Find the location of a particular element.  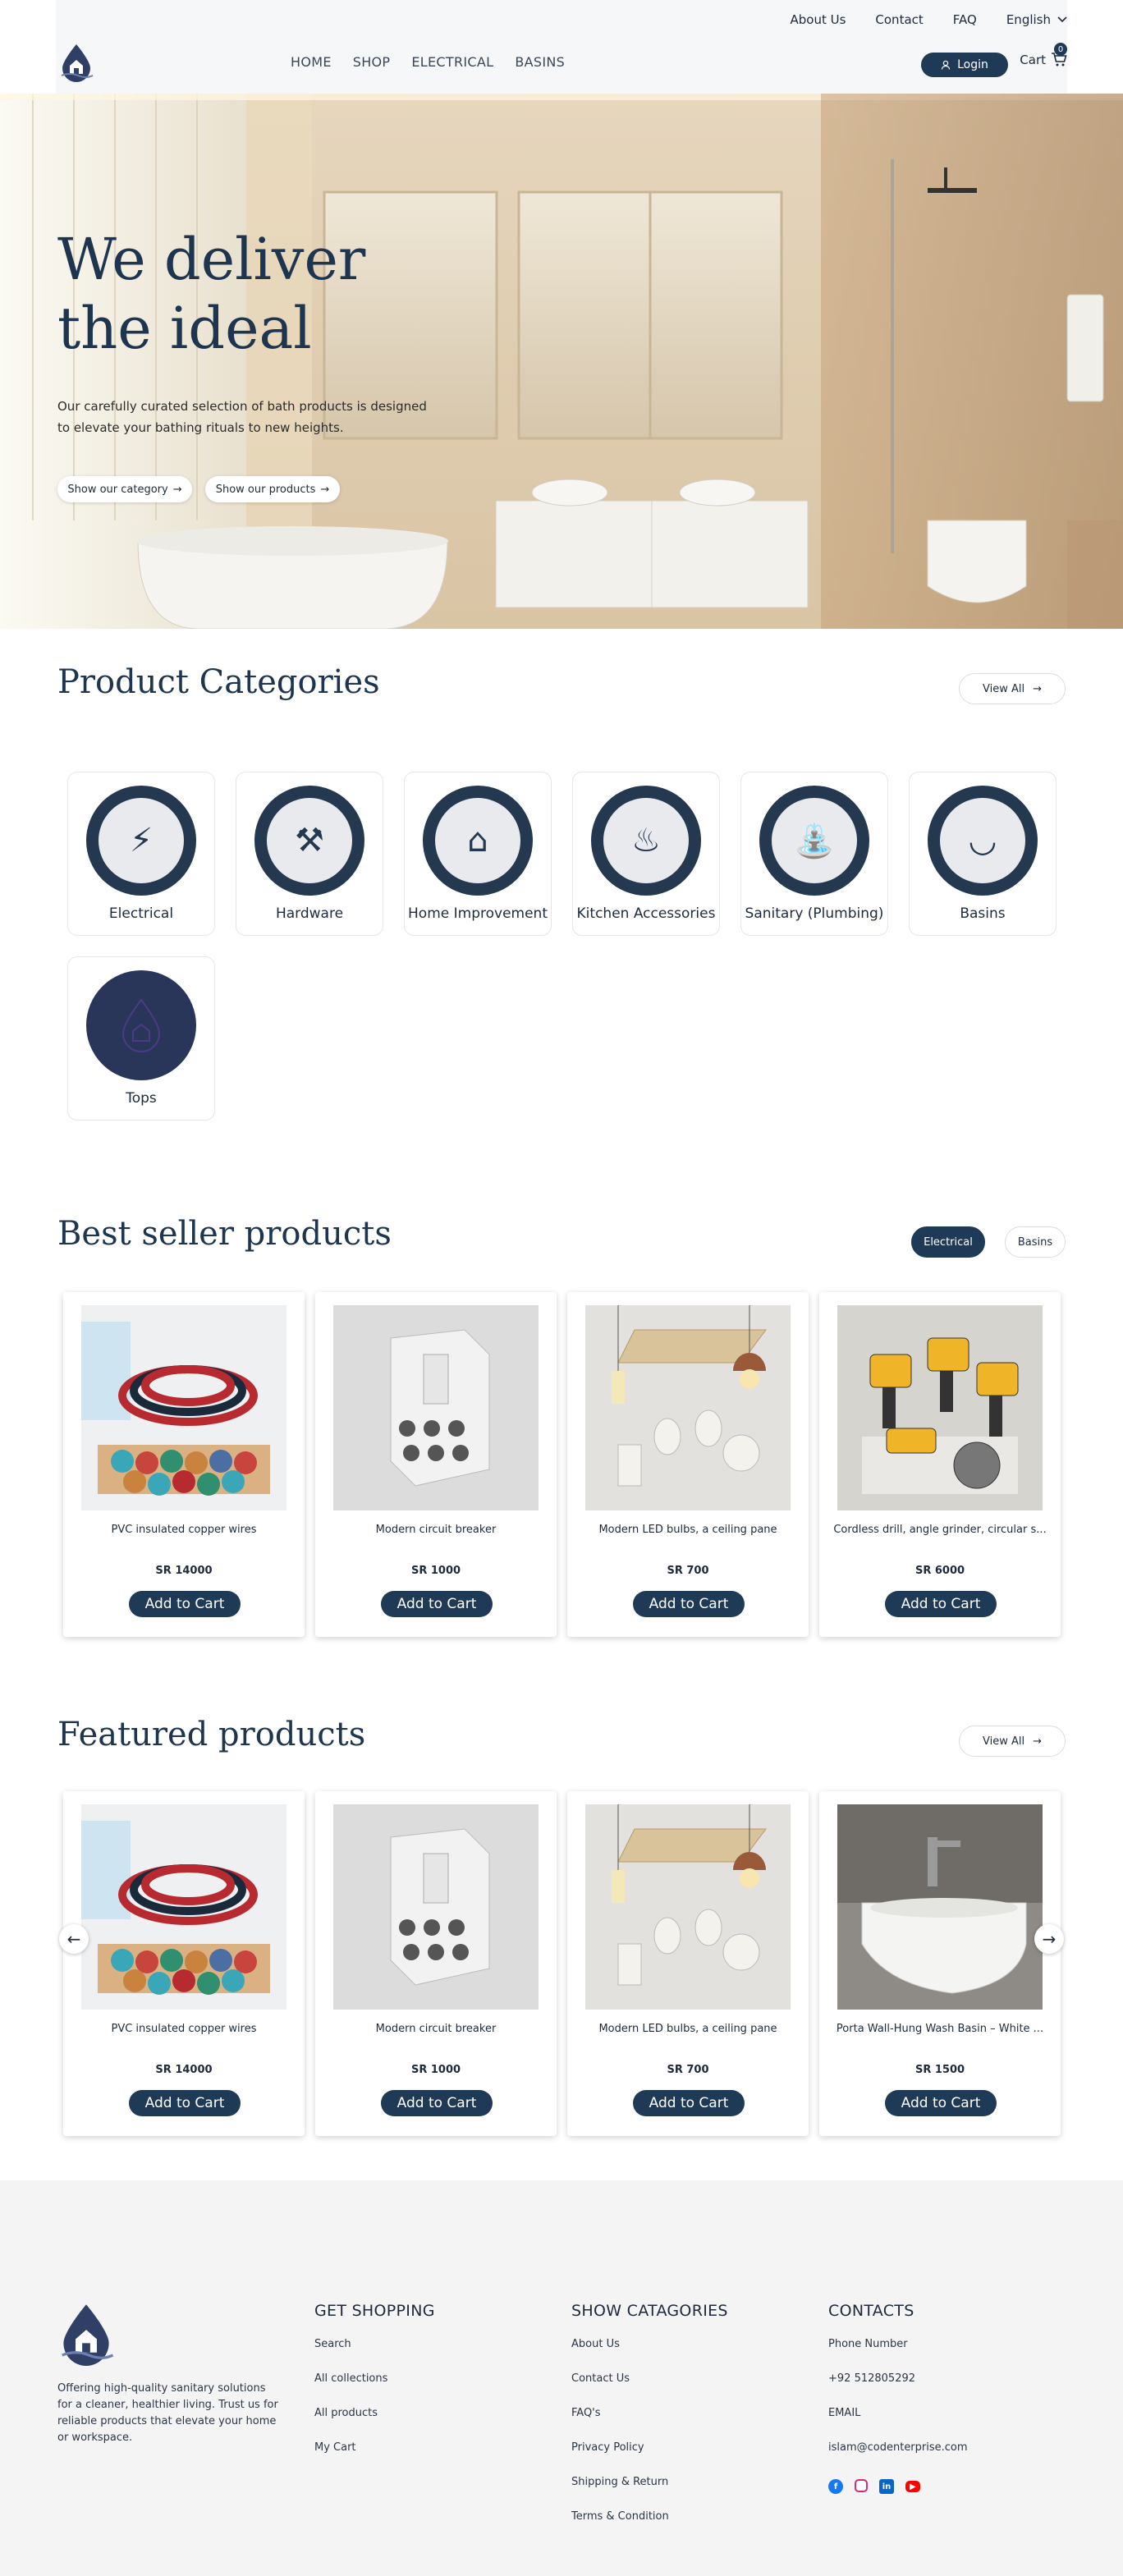

category-card-tops: Tops is located at coordinates (141, 1039).